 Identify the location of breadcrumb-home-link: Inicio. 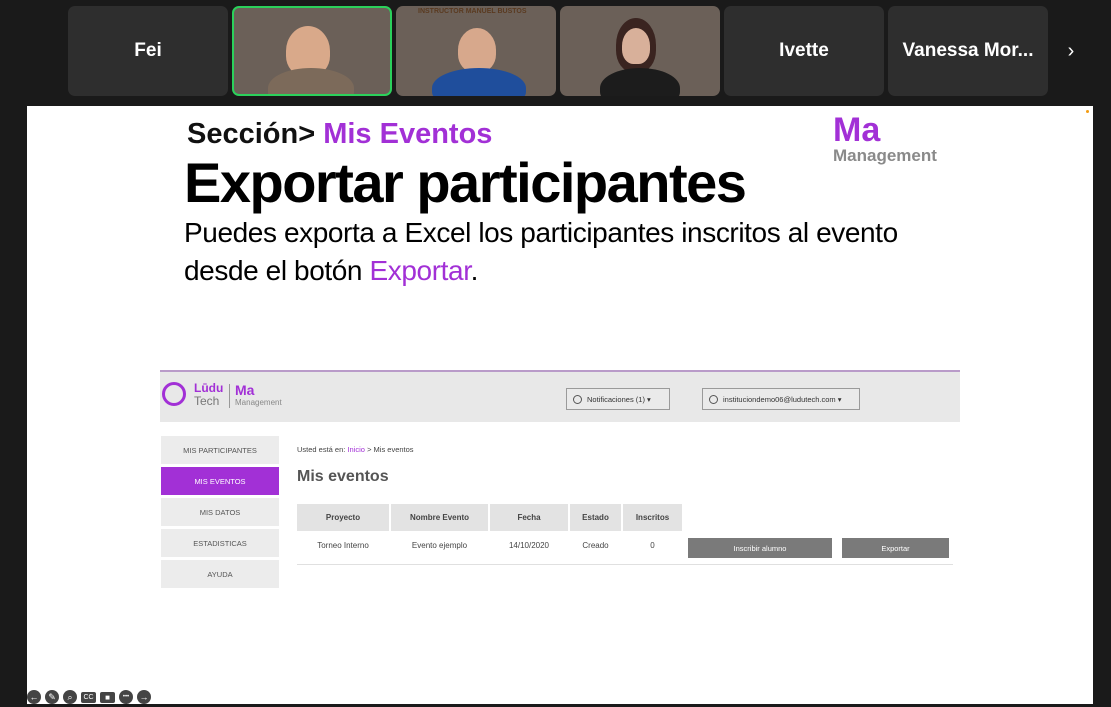
(356, 449).